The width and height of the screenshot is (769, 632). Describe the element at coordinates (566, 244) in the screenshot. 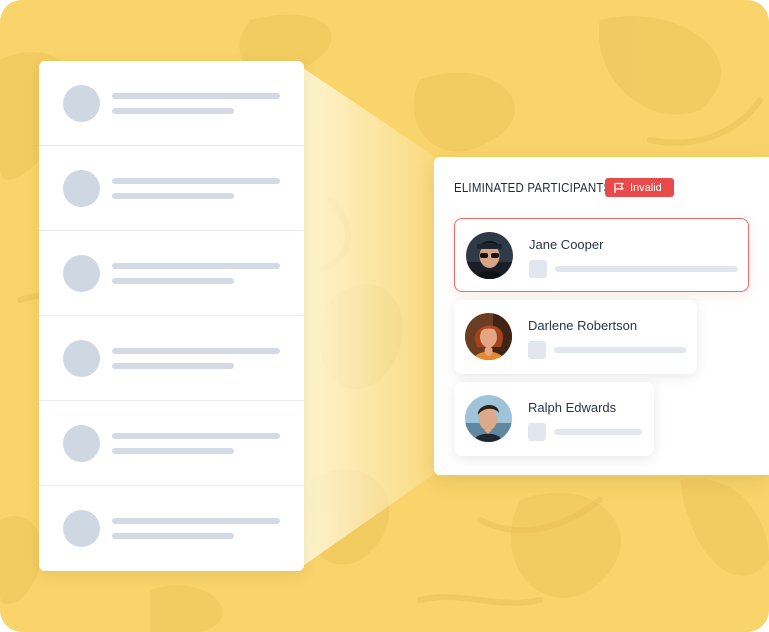

I see `participant-name: Jane Cooper` at that location.